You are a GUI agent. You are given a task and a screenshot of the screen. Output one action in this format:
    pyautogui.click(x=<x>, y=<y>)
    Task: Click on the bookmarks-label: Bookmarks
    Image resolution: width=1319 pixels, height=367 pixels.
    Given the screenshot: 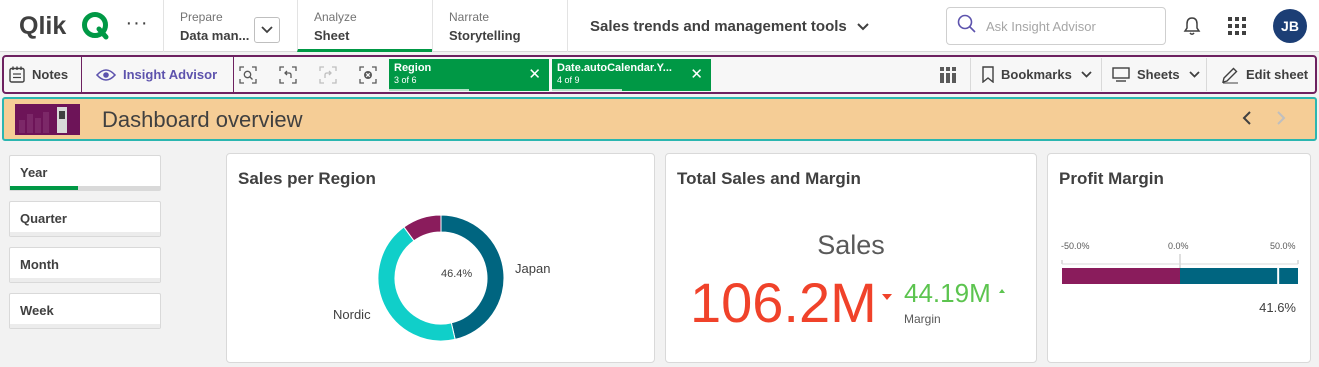 What is the action you would take?
    pyautogui.click(x=1036, y=74)
    